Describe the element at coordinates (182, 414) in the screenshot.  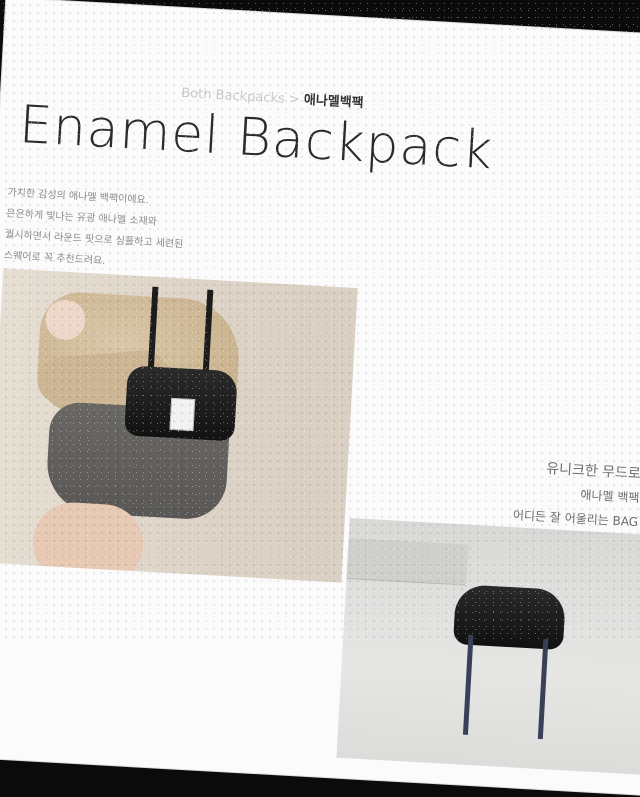
I see `price-tag` at that location.